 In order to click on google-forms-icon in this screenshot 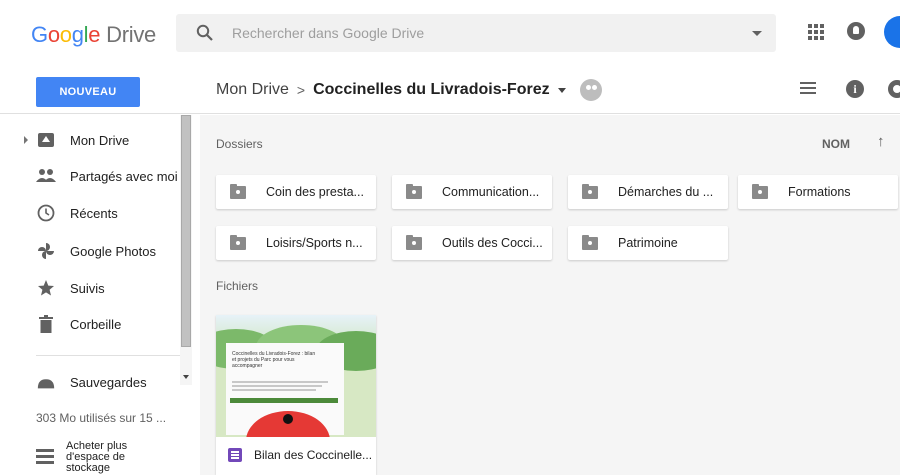, I will do `click(235, 455)`.